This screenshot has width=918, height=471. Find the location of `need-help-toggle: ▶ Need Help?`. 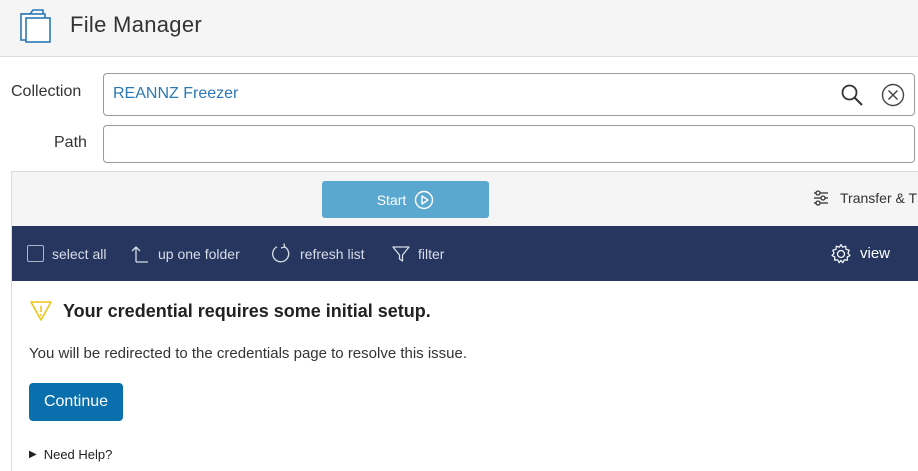

need-help-toggle: ▶ Need Help? is located at coordinates (70, 454).